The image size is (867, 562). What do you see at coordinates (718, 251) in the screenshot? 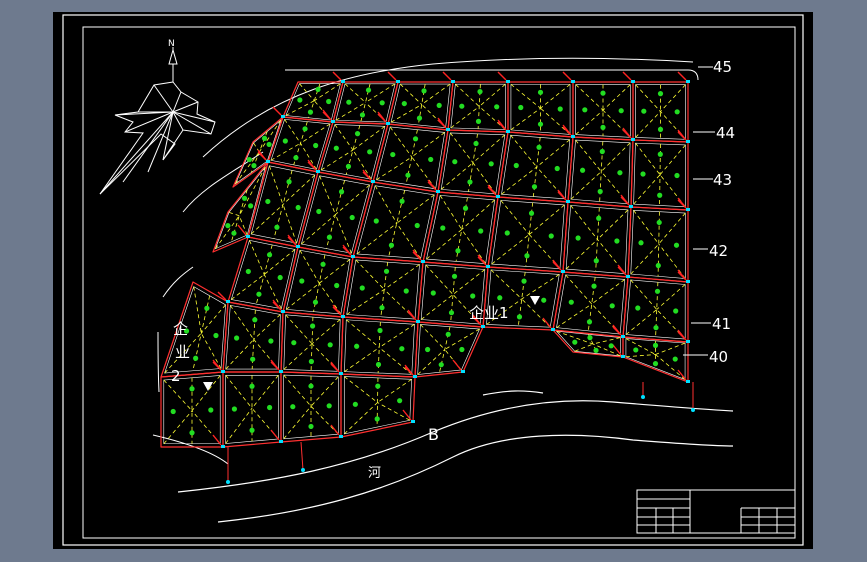
I see `contour-label-42: 42` at bounding box center [718, 251].